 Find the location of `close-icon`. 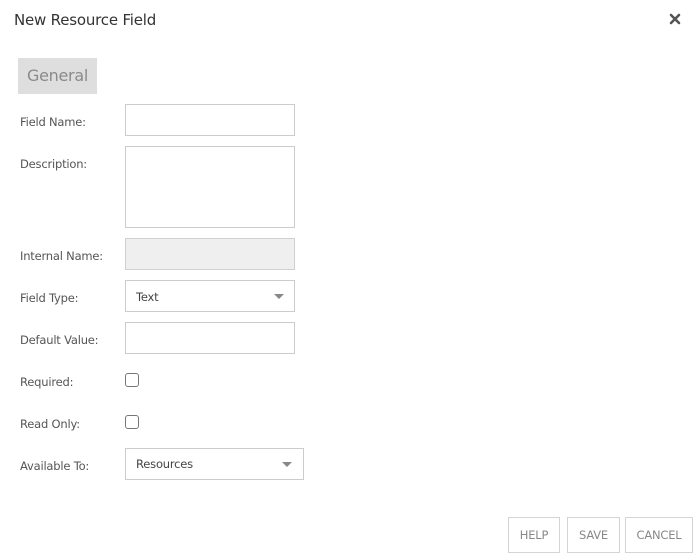

close-icon is located at coordinates (675, 19).